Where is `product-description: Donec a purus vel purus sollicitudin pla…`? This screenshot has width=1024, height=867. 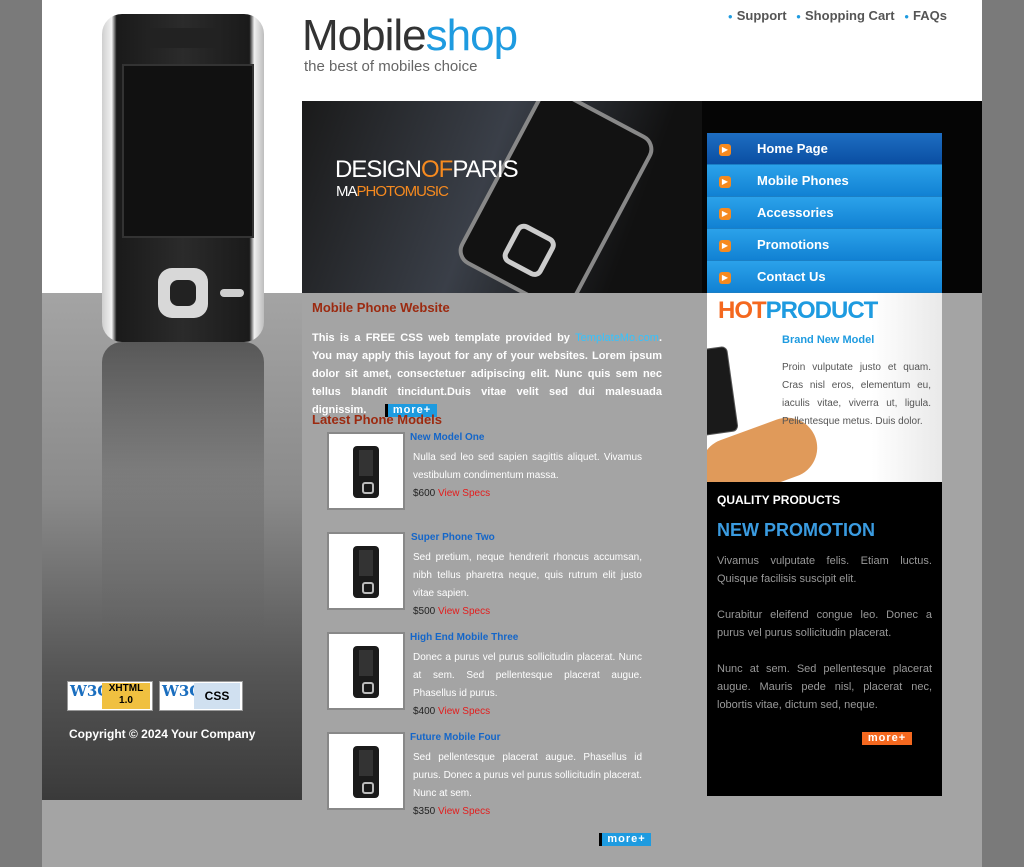
product-description: Donec a purus vel purus sollicitudin pla… is located at coordinates (527, 685).